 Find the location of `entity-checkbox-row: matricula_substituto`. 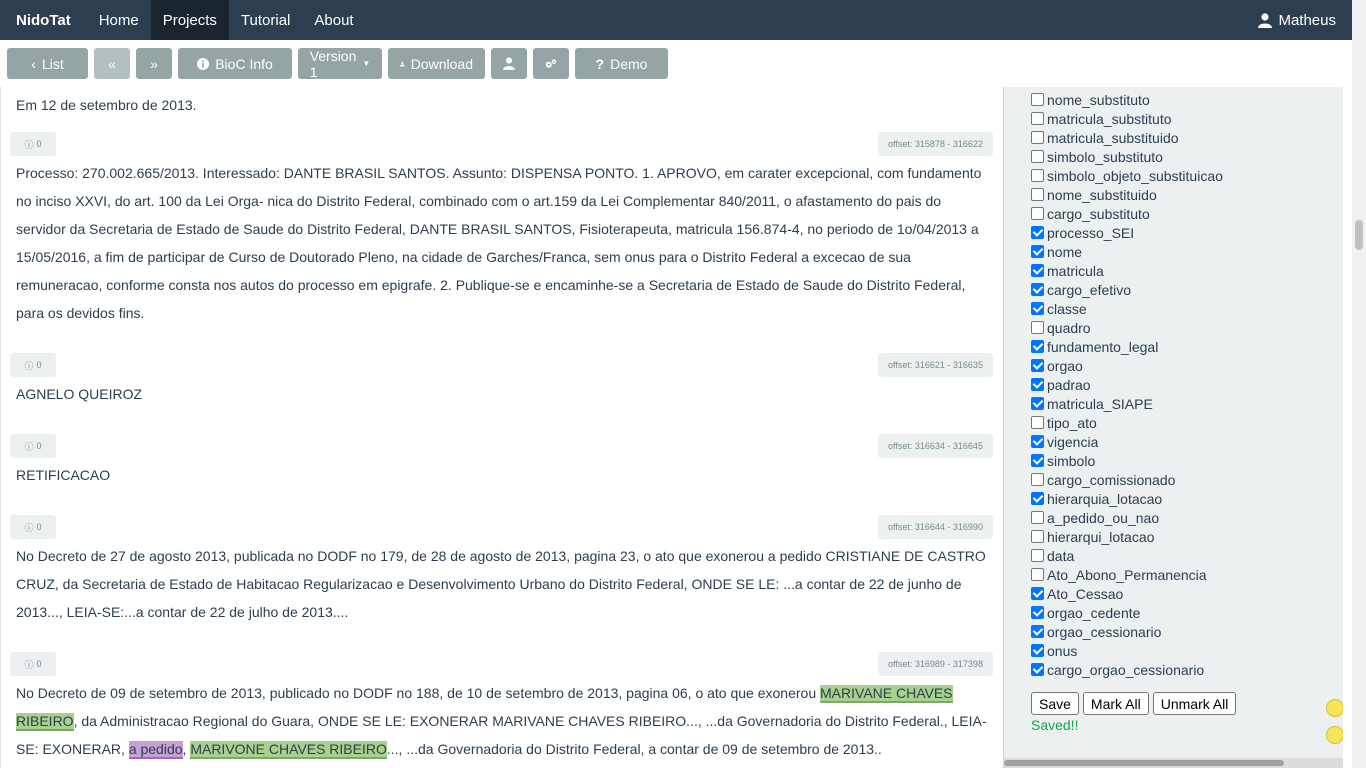

entity-checkbox-row: matricula_substituto is located at coordinates (1127, 118).